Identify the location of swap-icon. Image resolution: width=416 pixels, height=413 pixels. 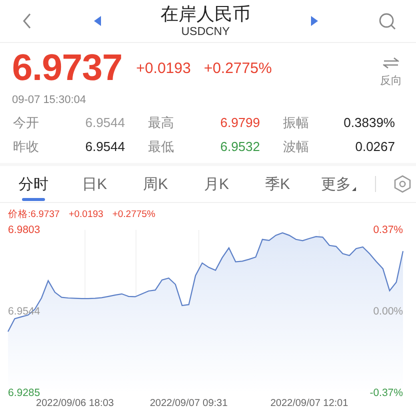
(391, 62).